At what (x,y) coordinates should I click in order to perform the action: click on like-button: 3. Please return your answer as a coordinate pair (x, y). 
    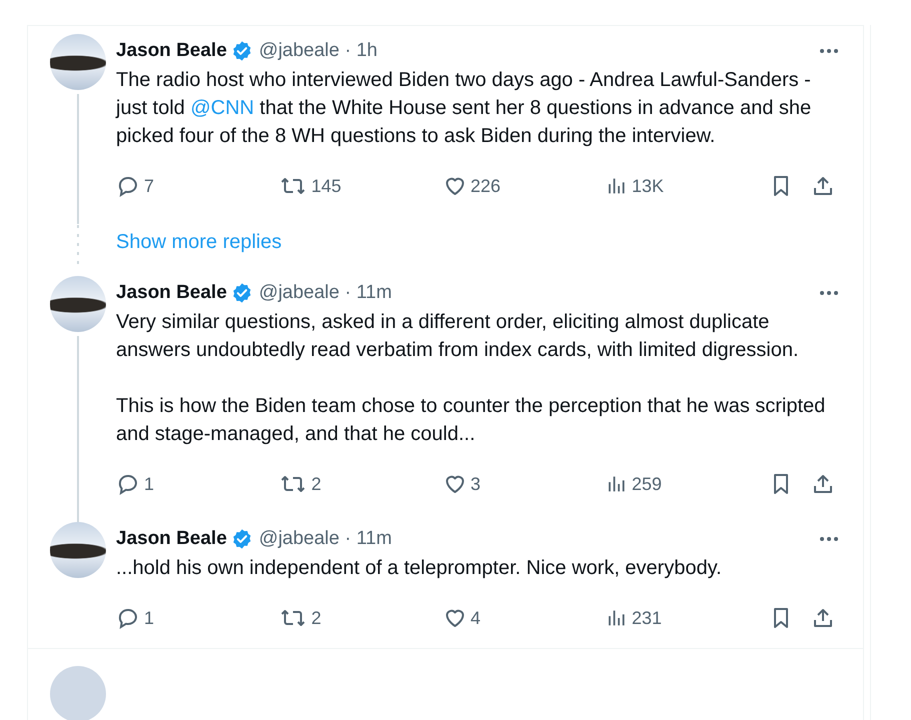
    Looking at the image, I should click on (524, 484).